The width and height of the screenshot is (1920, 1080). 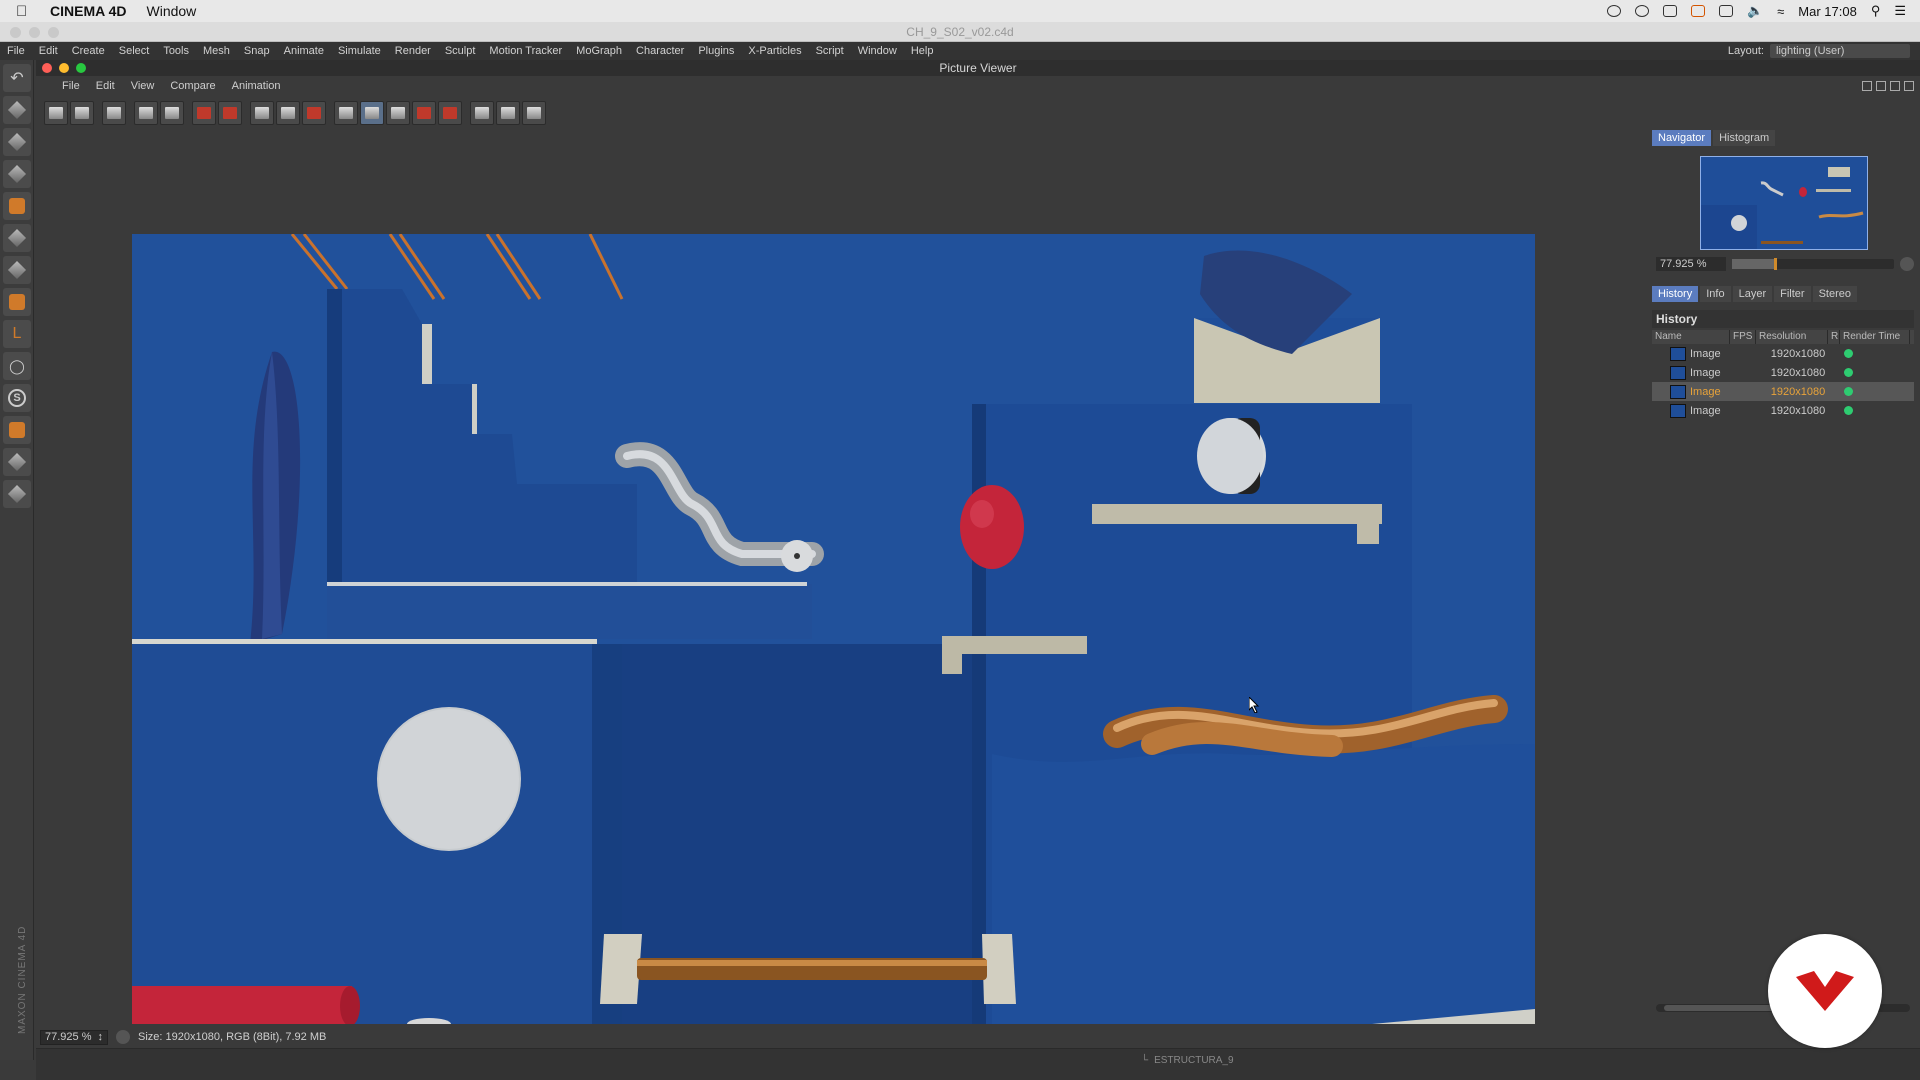 What do you see at coordinates (1840, 51) in the screenshot?
I see `layout-dropdown: lighting (User)` at bounding box center [1840, 51].